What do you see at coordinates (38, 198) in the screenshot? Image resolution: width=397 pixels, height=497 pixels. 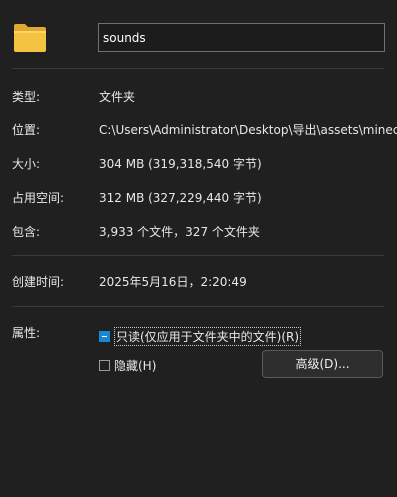 I see `size-on-disk-label: 占用空间:` at bounding box center [38, 198].